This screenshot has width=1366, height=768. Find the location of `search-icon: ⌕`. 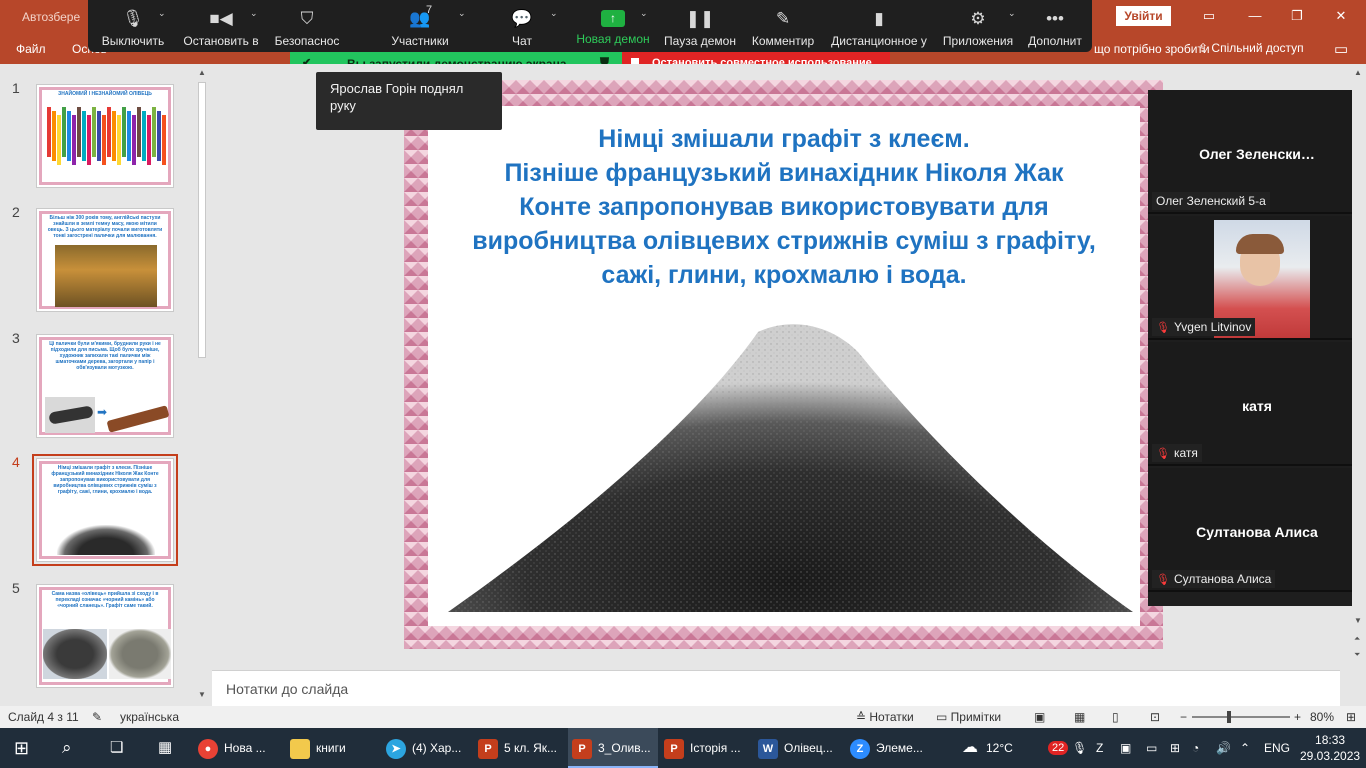

search-icon: ⌕ is located at coordinates (67, 748).